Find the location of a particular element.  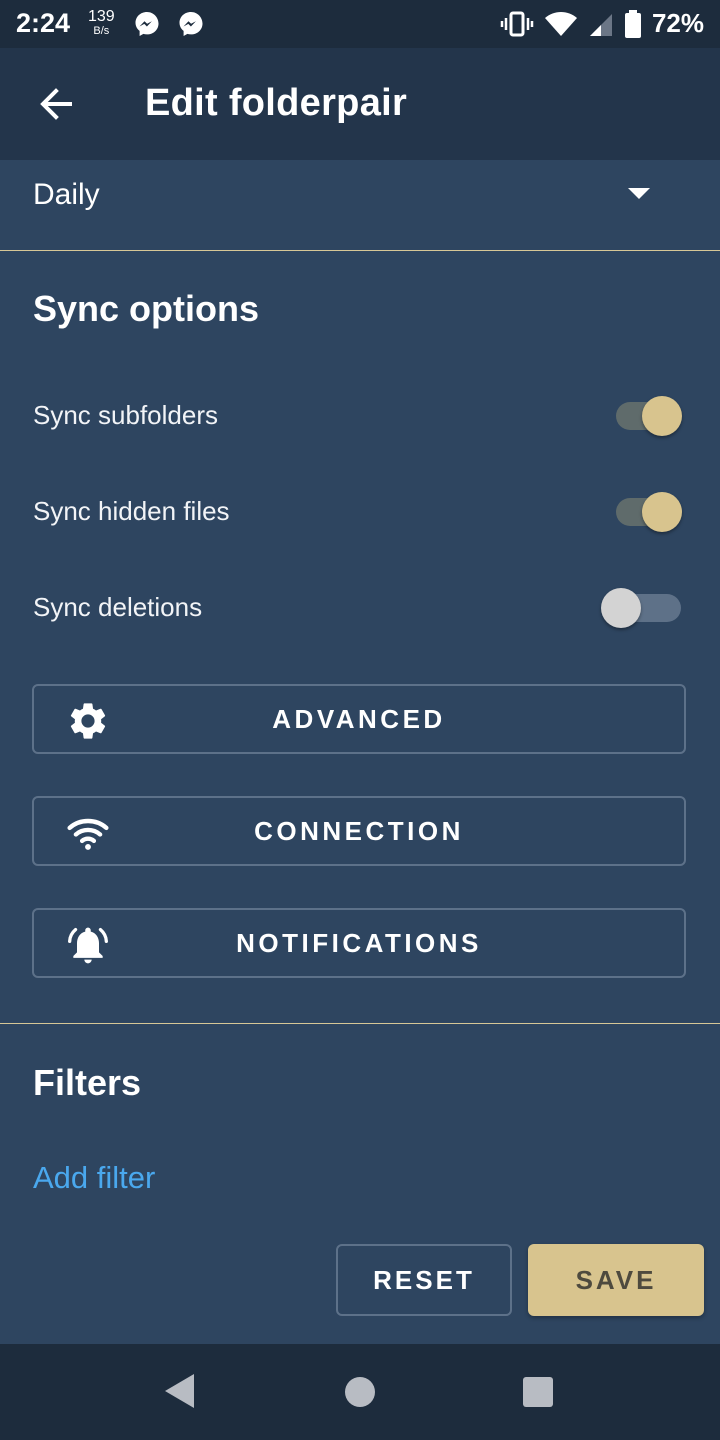

app-bar: Edit folderpair is located at coordinates (360, 104).